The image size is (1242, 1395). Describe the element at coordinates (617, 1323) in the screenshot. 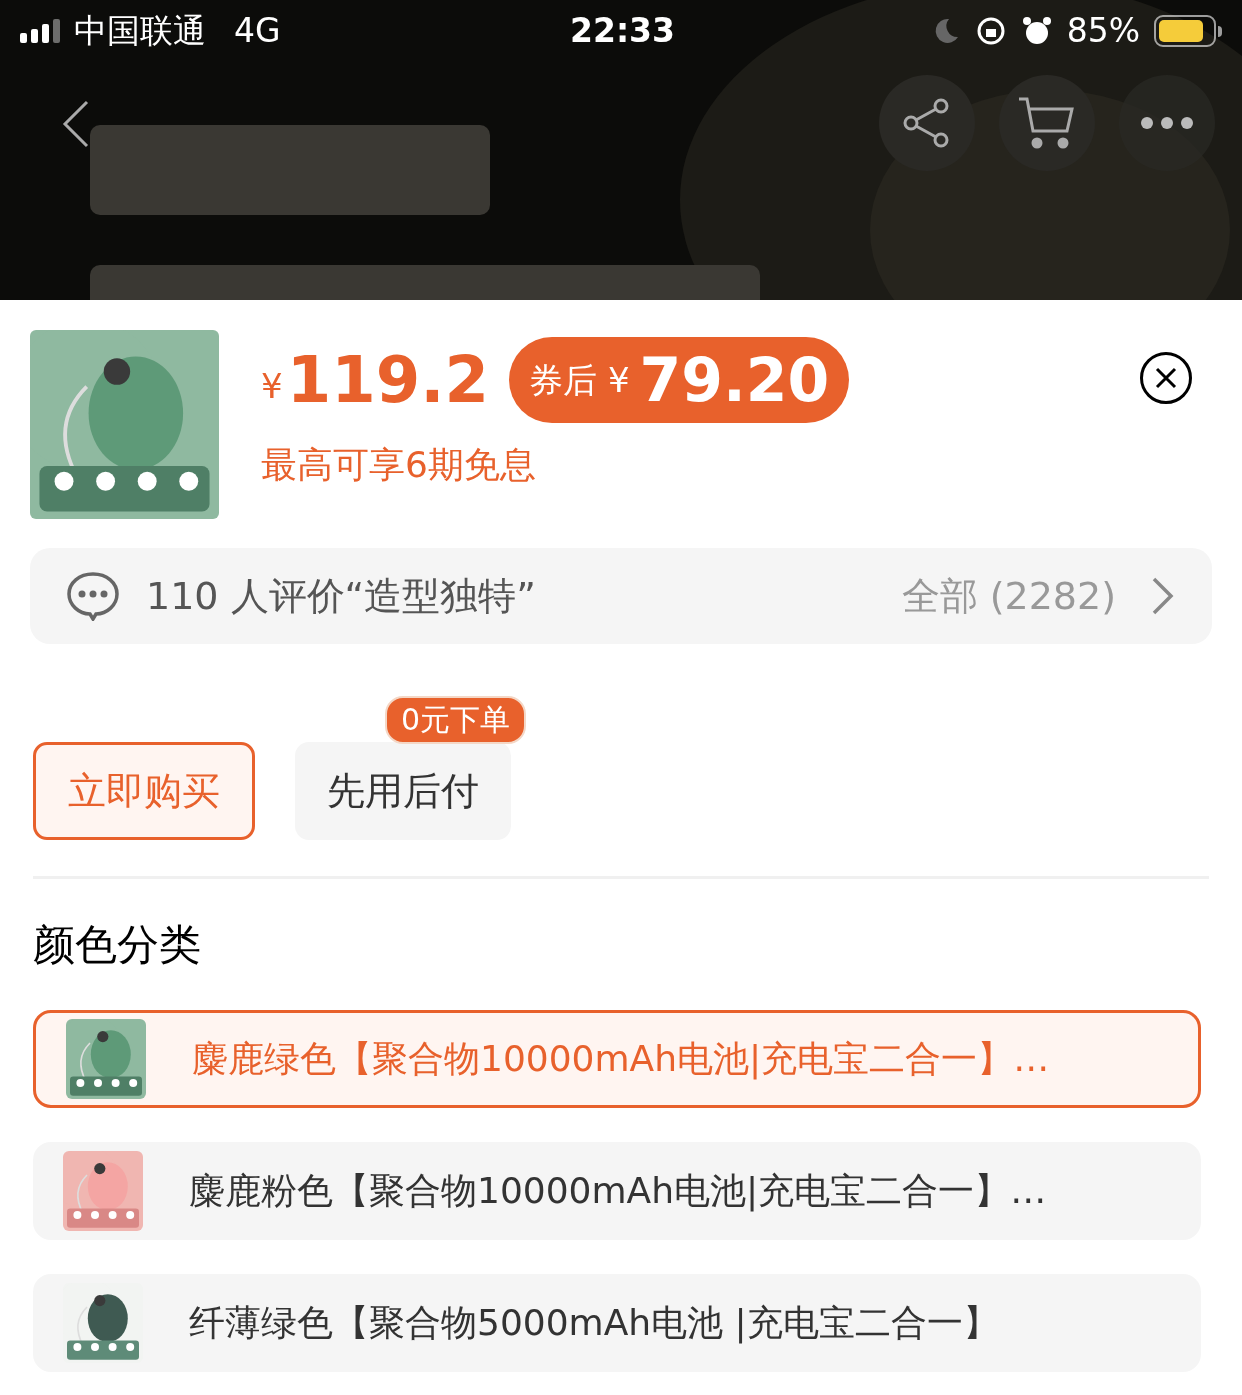

I see `color-option: 纤薄绿色【聚合物5000mAh电池 |充电宝二合一】` at that location.